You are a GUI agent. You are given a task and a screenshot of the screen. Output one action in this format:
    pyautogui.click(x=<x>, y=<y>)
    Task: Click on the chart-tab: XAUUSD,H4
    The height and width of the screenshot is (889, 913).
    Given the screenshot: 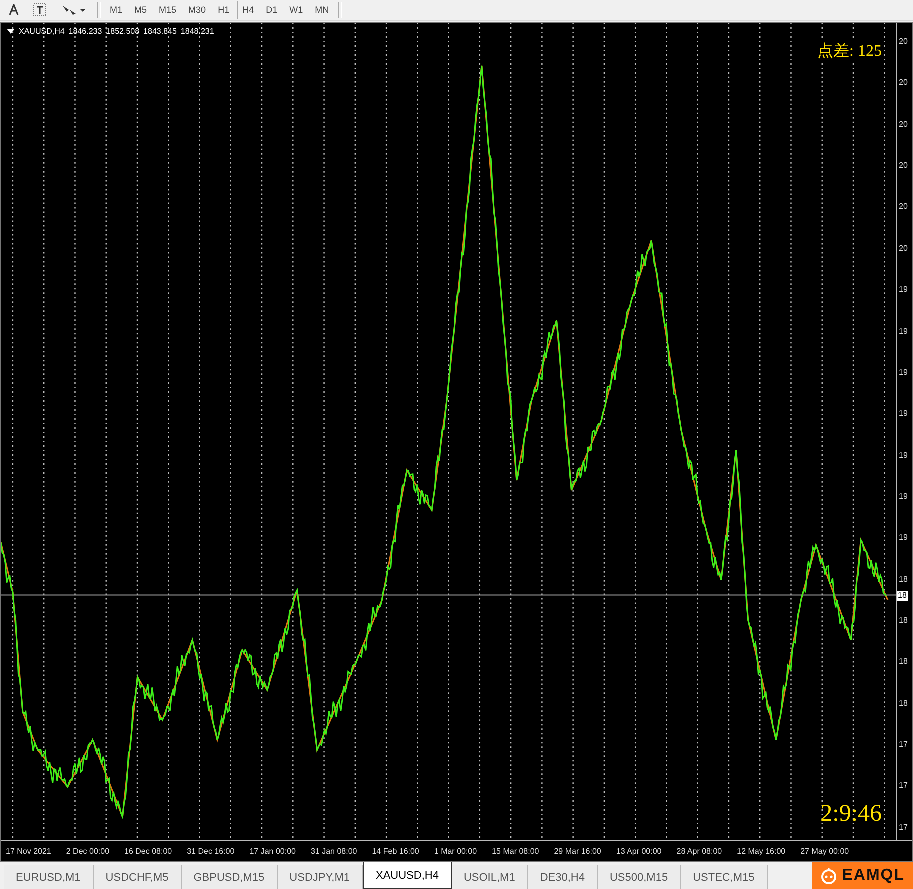 What is the action you would take?
    pyautogui.click(x=407, y=875)
    